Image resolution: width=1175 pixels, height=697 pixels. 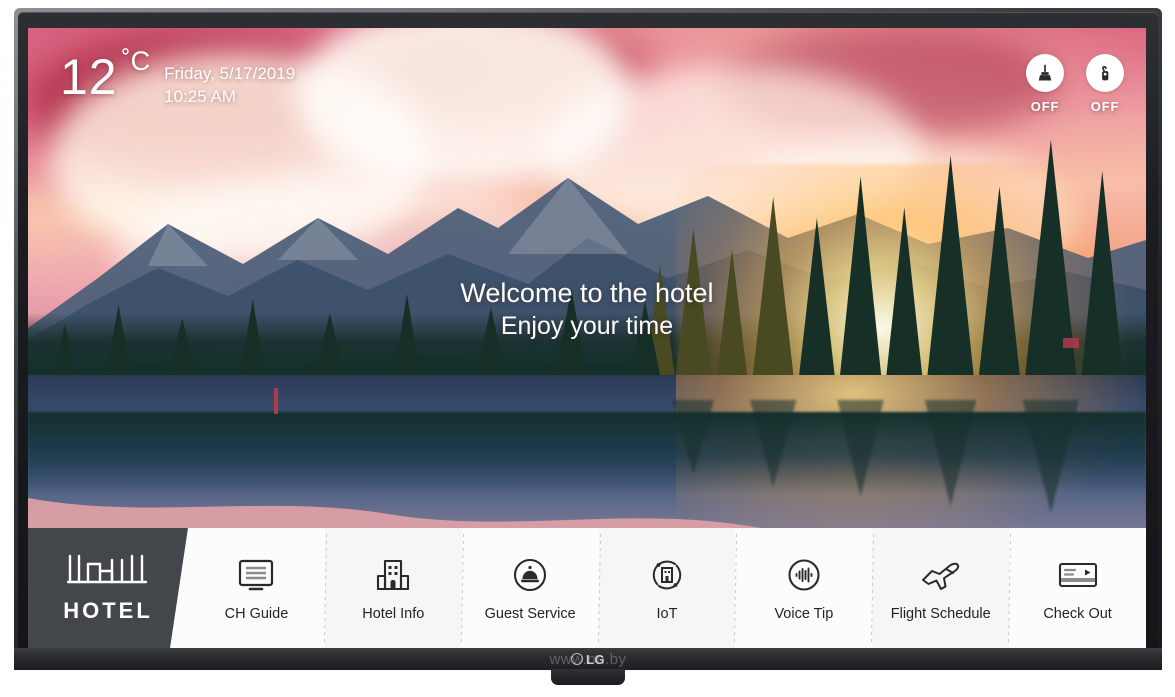 I want to click on launcher-label-voice-tip: Voice Tip, so click(x=804, y=613).